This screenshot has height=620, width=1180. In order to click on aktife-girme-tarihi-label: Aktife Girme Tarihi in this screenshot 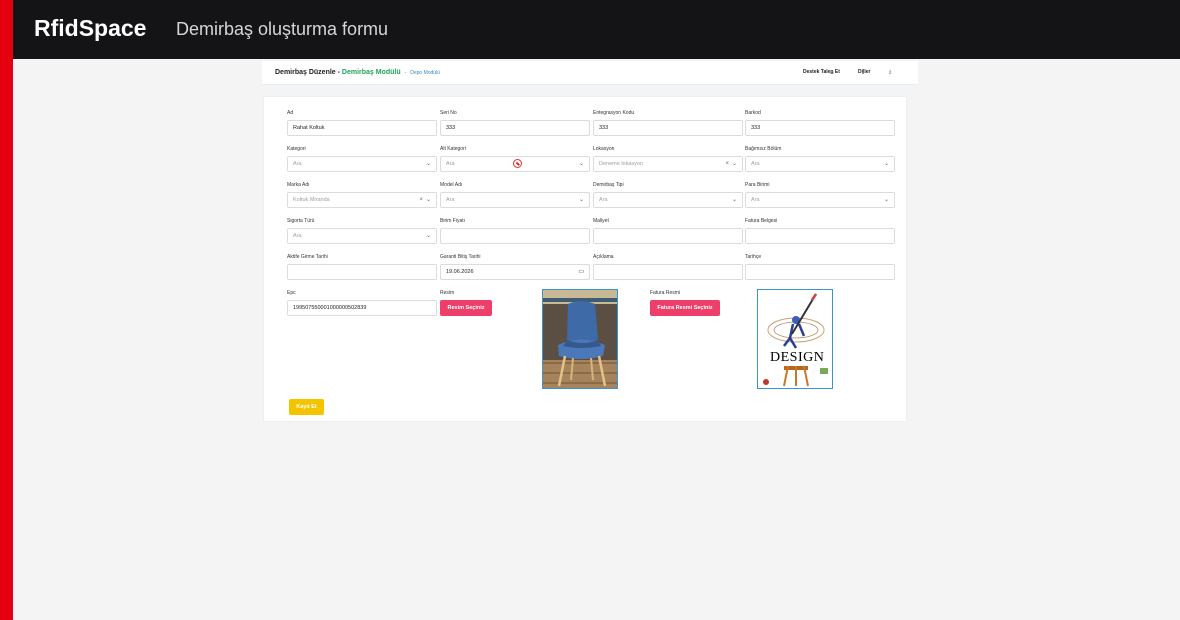, I will do `click(307, 257)`.